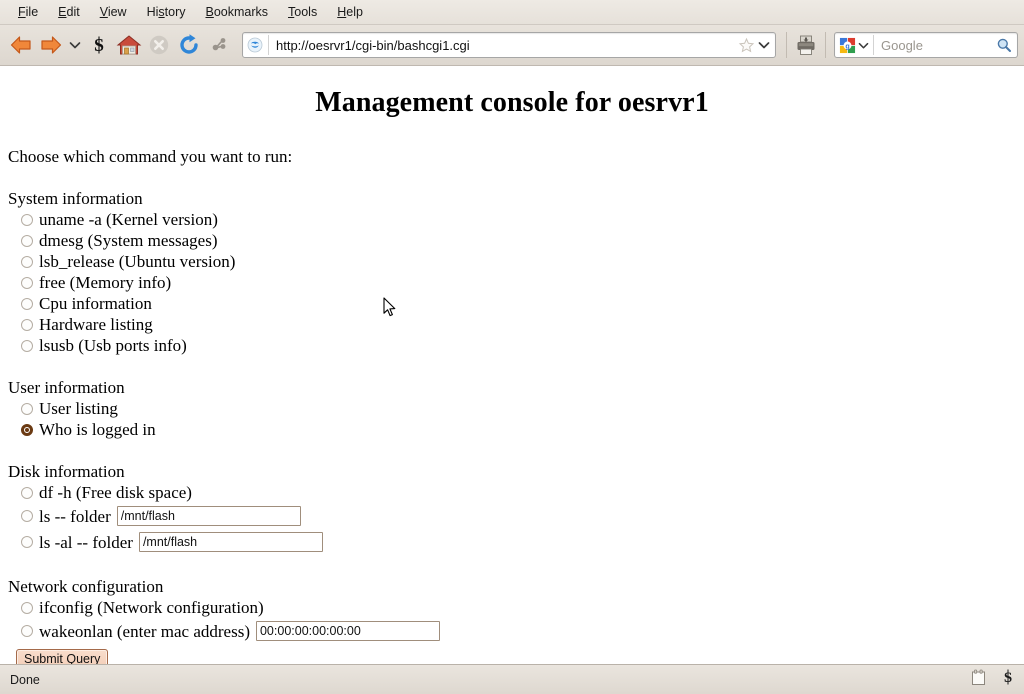 Image resolution: width=1024 pixels, height=694 pixels. I want to click on menu-item-help: Help, so click(350, 12).